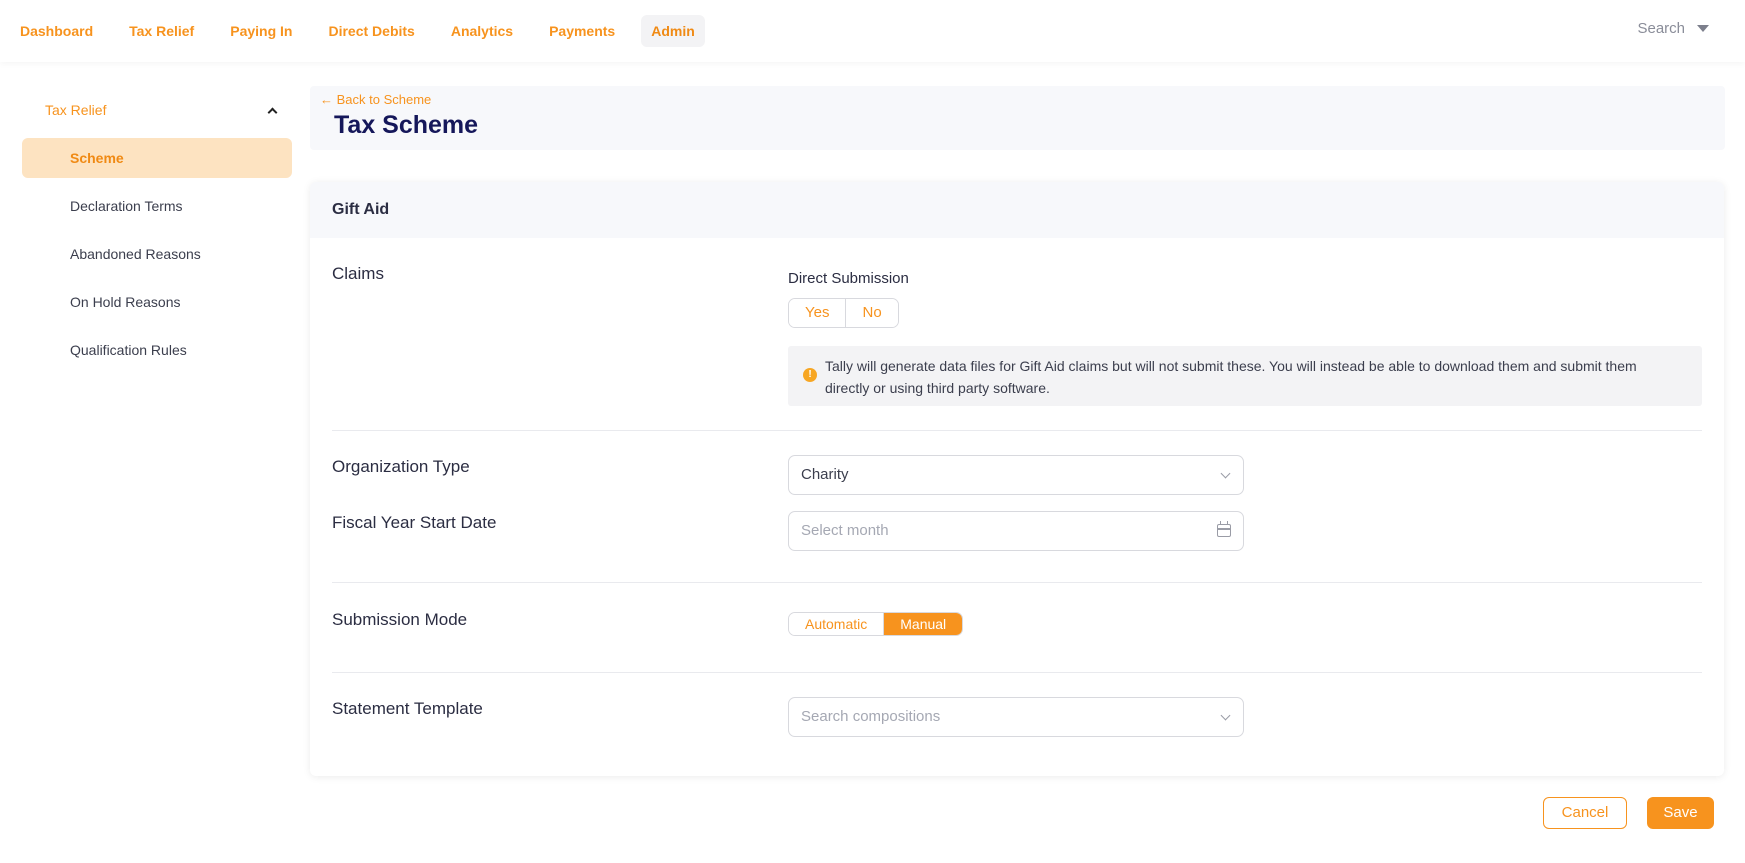  I want to click on nav-admin: Admin, so click(673, 31).